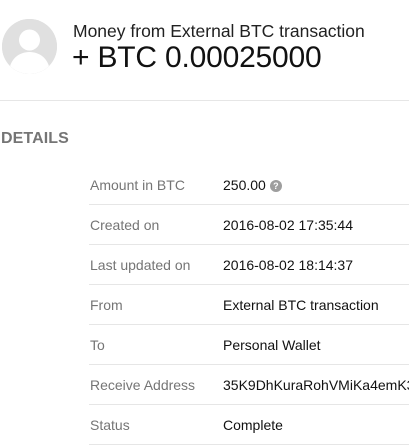 The height and width of the screenshot is (445, 409). What do you see at coordinates (249, 425) in the screenshot?
I see `detail-row-status: Status Complete` at bounding box center [249, 425].